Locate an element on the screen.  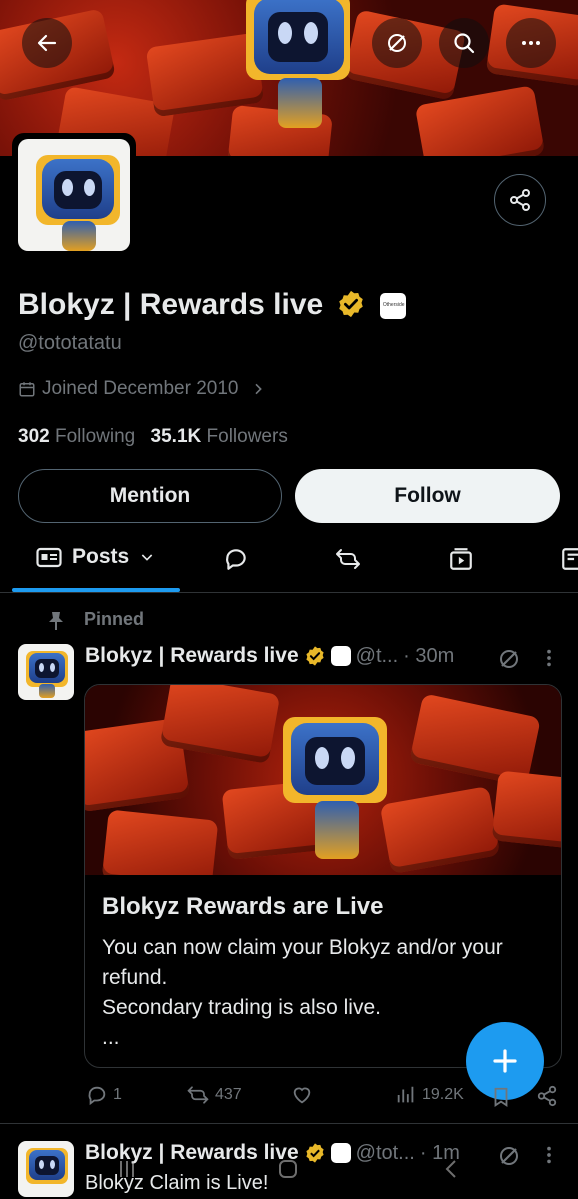
tab-media is located at coordinates (461, 561).